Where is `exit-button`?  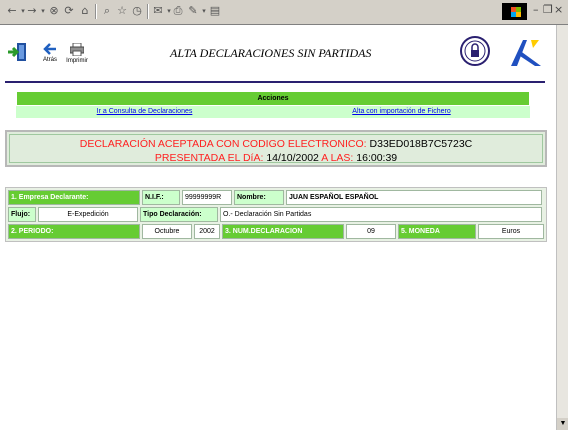
exit-button is located at coordinates (18, 53).